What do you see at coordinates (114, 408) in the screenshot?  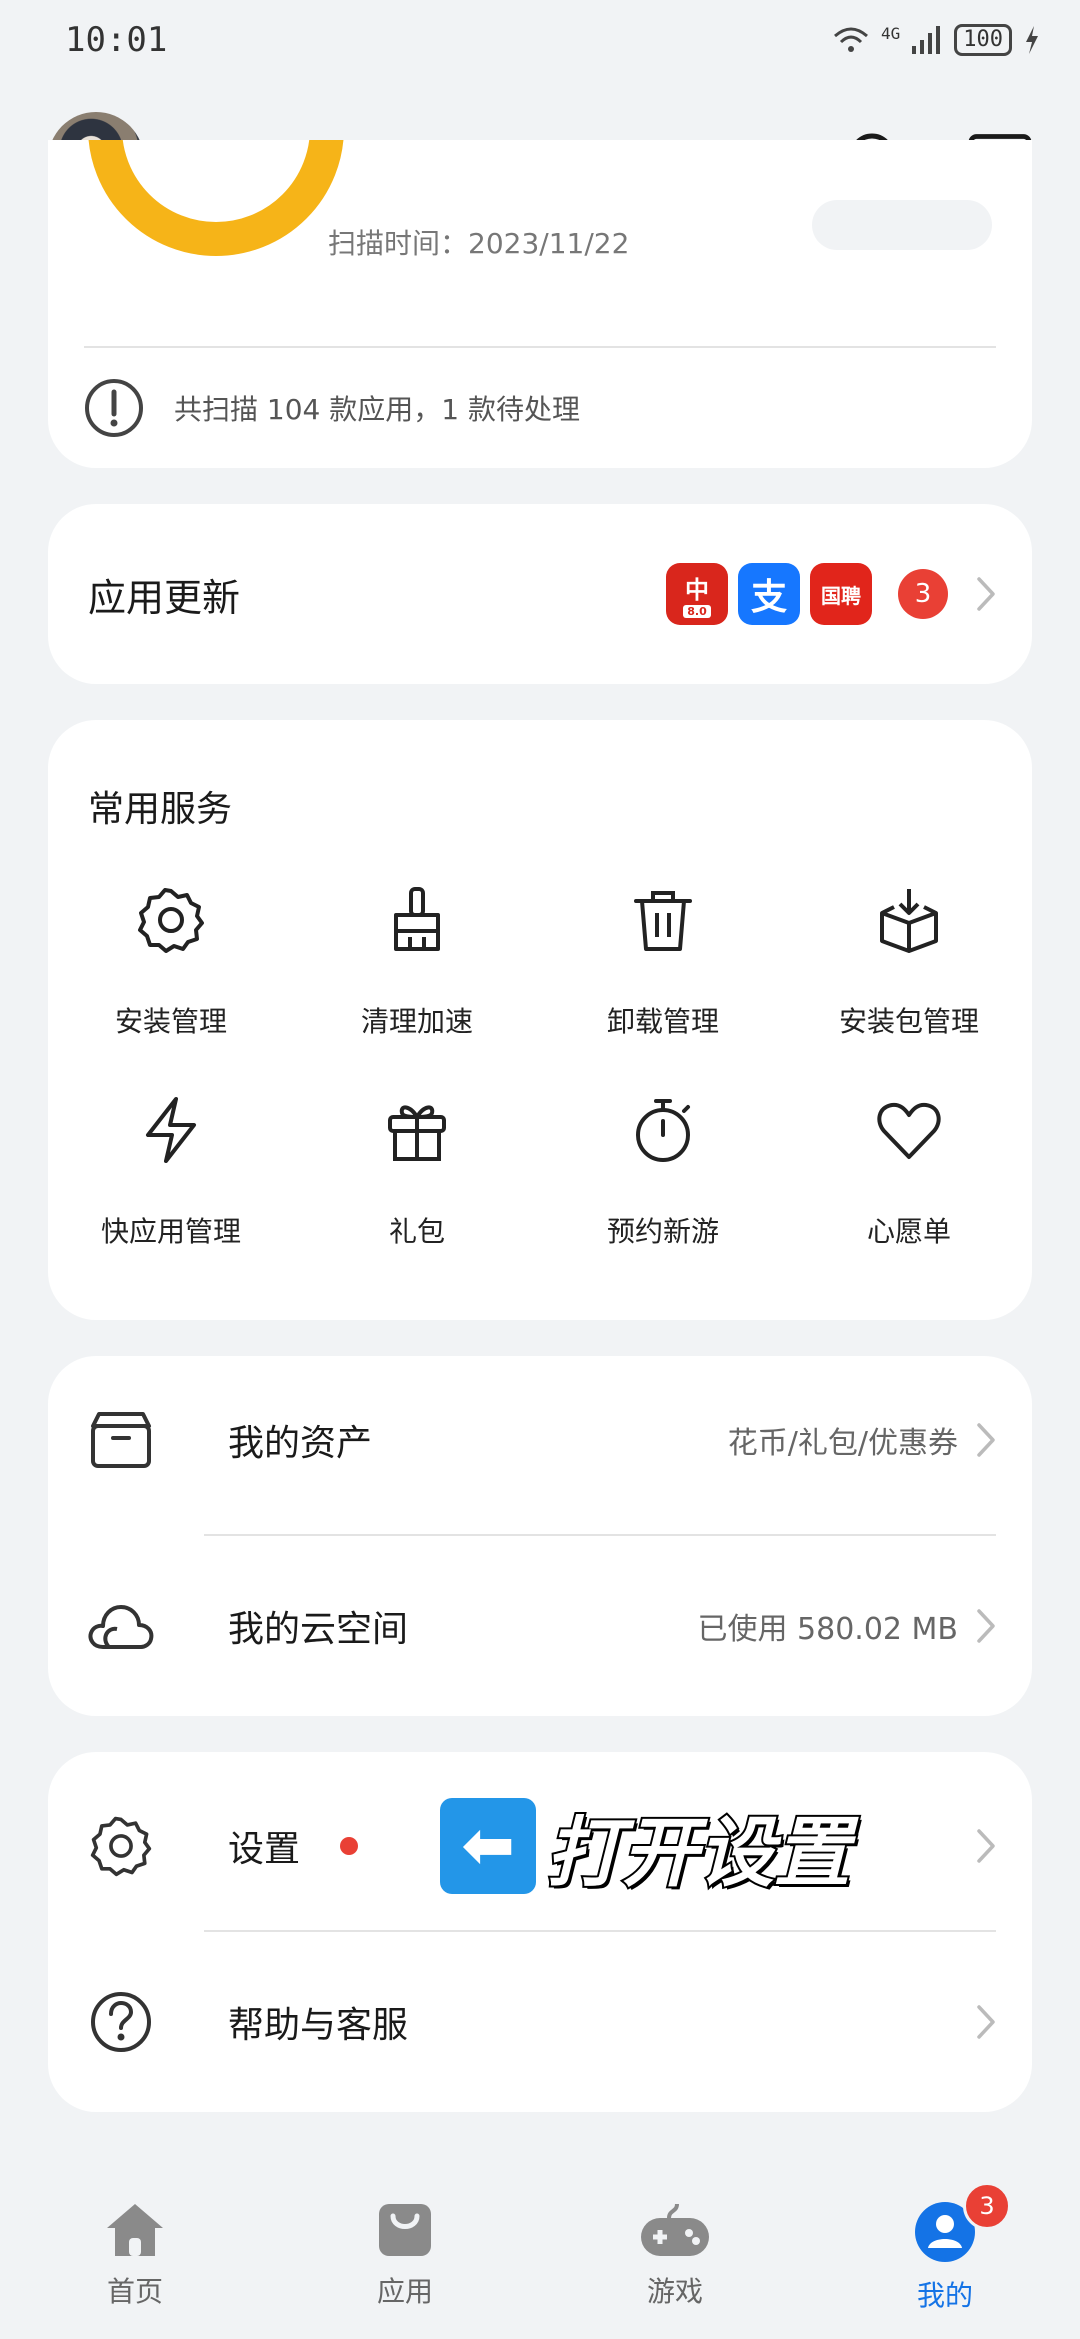 I see `alert-icon` at bounding box center [114, 408].